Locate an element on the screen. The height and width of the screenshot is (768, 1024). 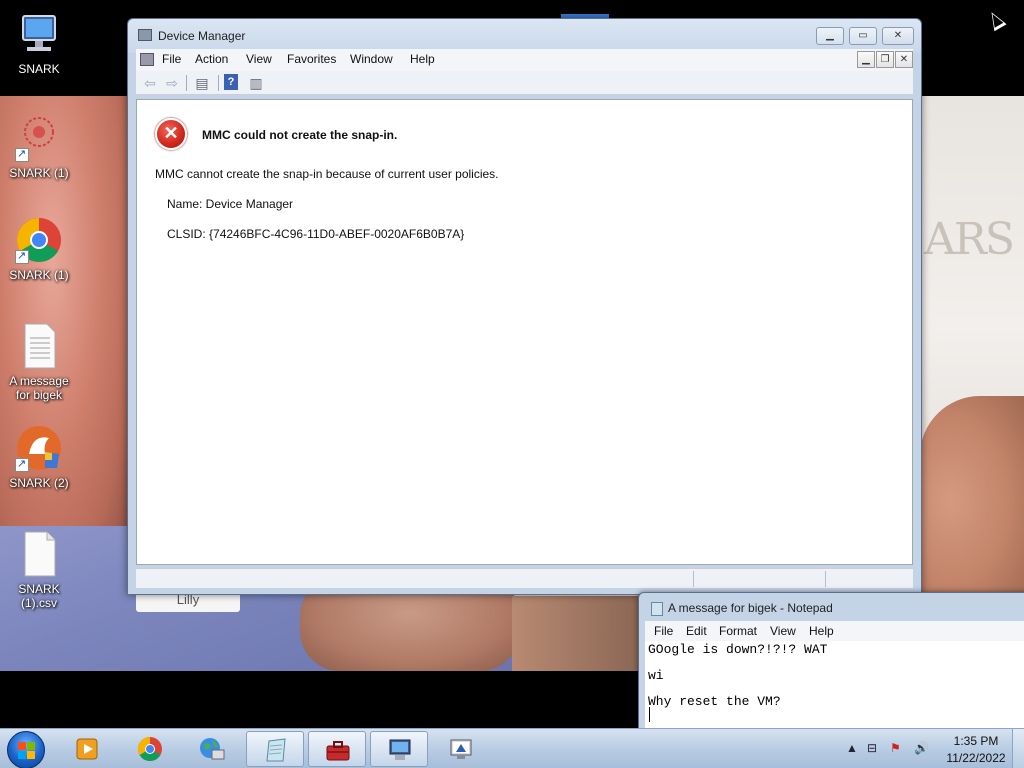
menu-favorites: Favorites is located at coordinates (311, 59).